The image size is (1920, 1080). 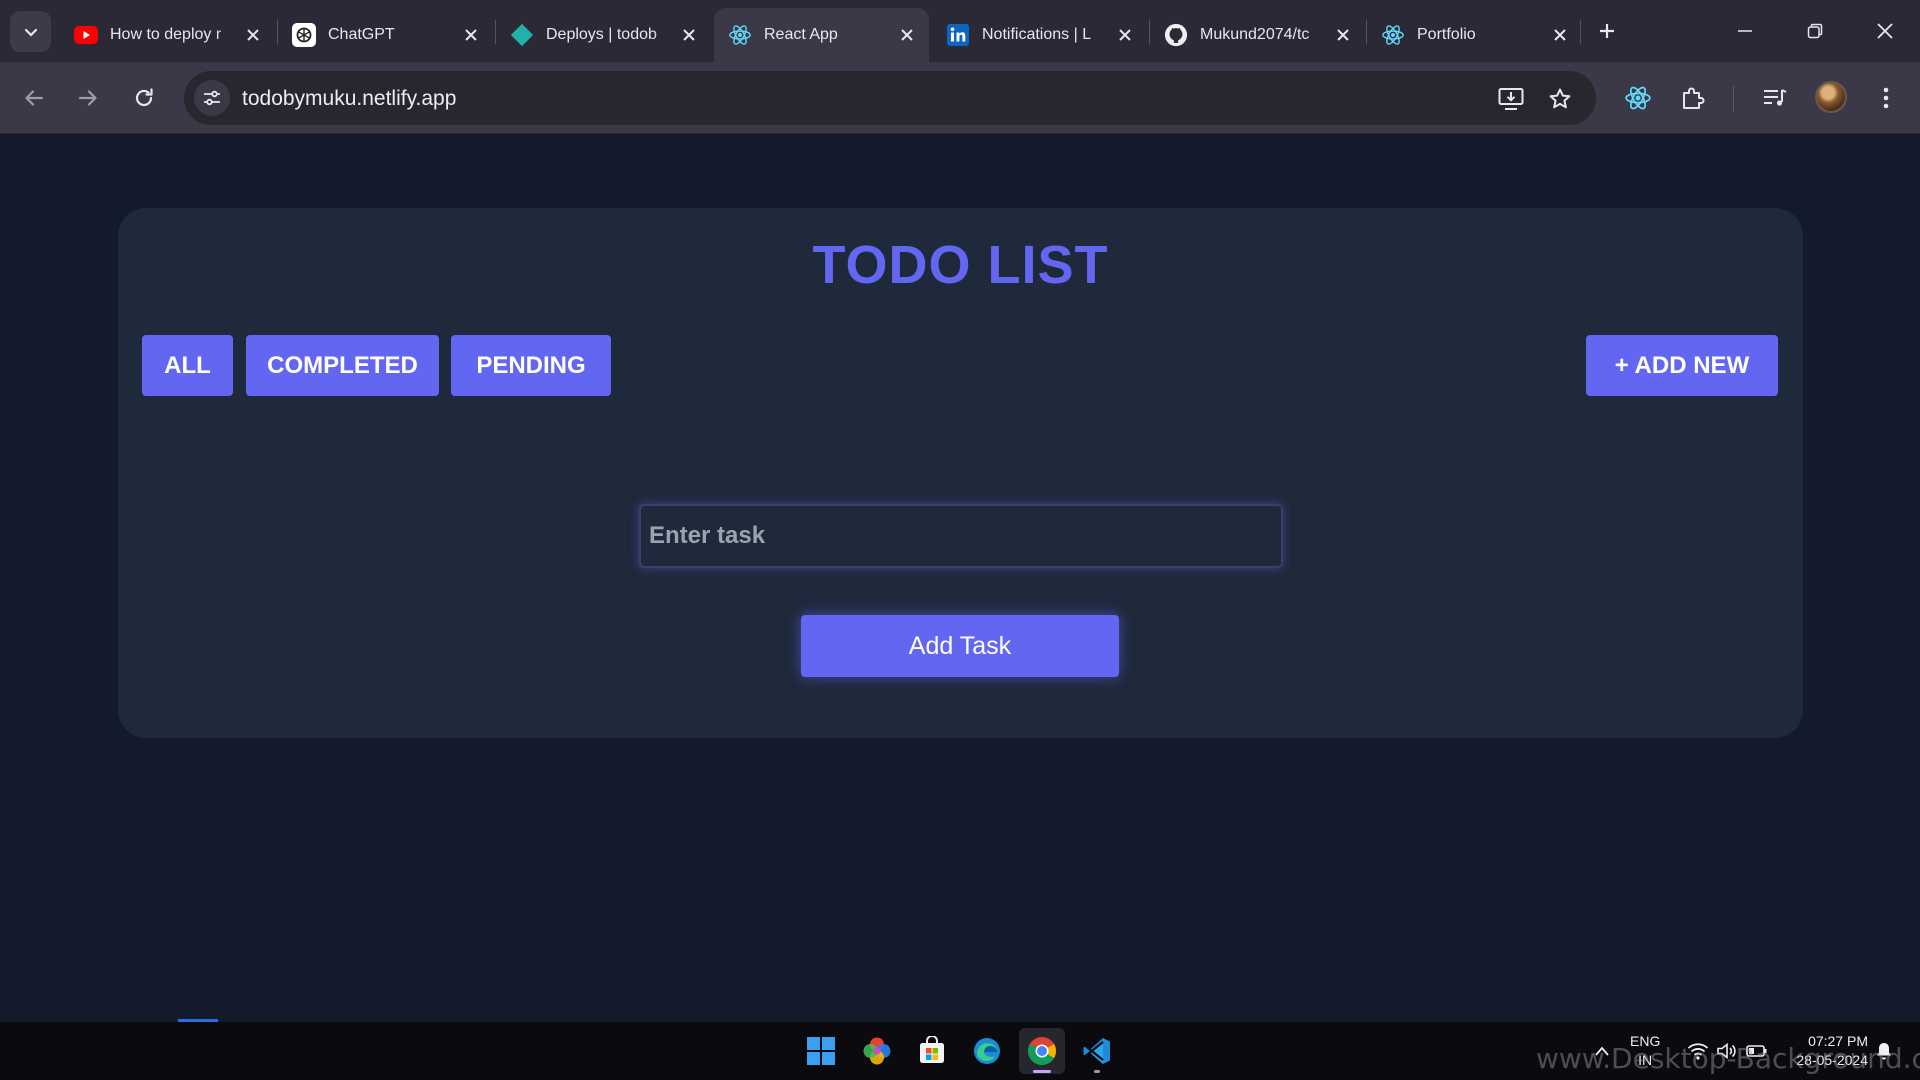 I want to click on filter-pending-button: PENDING, so click(x=531, y=365).